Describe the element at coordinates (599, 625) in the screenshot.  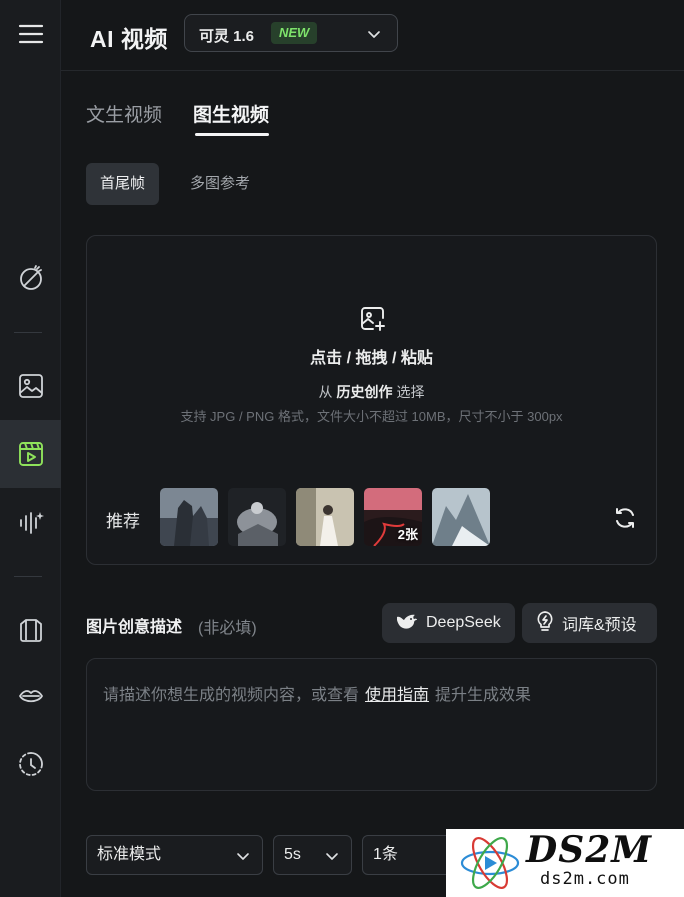
I see `presets-label: 词库&预设` at that location.